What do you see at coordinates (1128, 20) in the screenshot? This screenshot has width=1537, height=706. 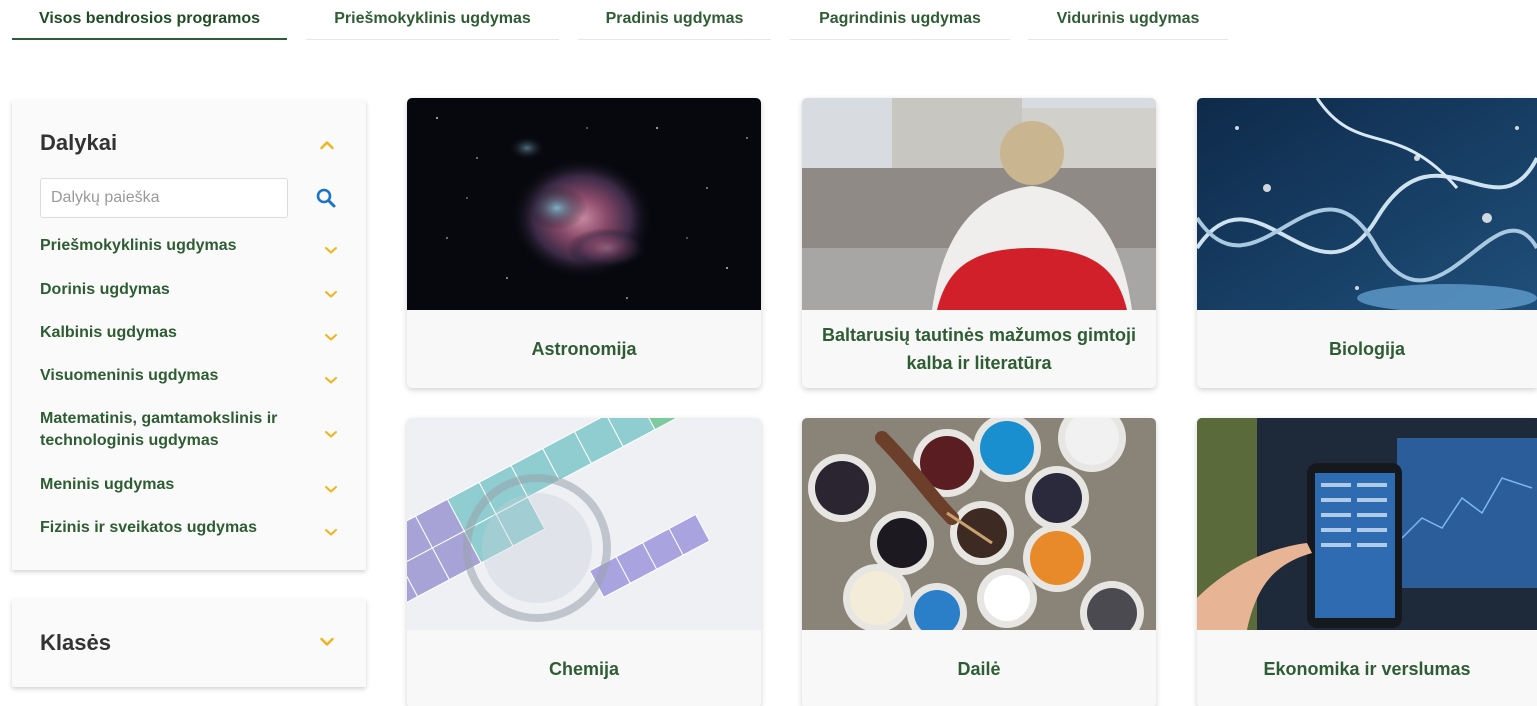 I see `tab-secondary: Vidurinis ugdymas` at bounding box center [1128, 20].